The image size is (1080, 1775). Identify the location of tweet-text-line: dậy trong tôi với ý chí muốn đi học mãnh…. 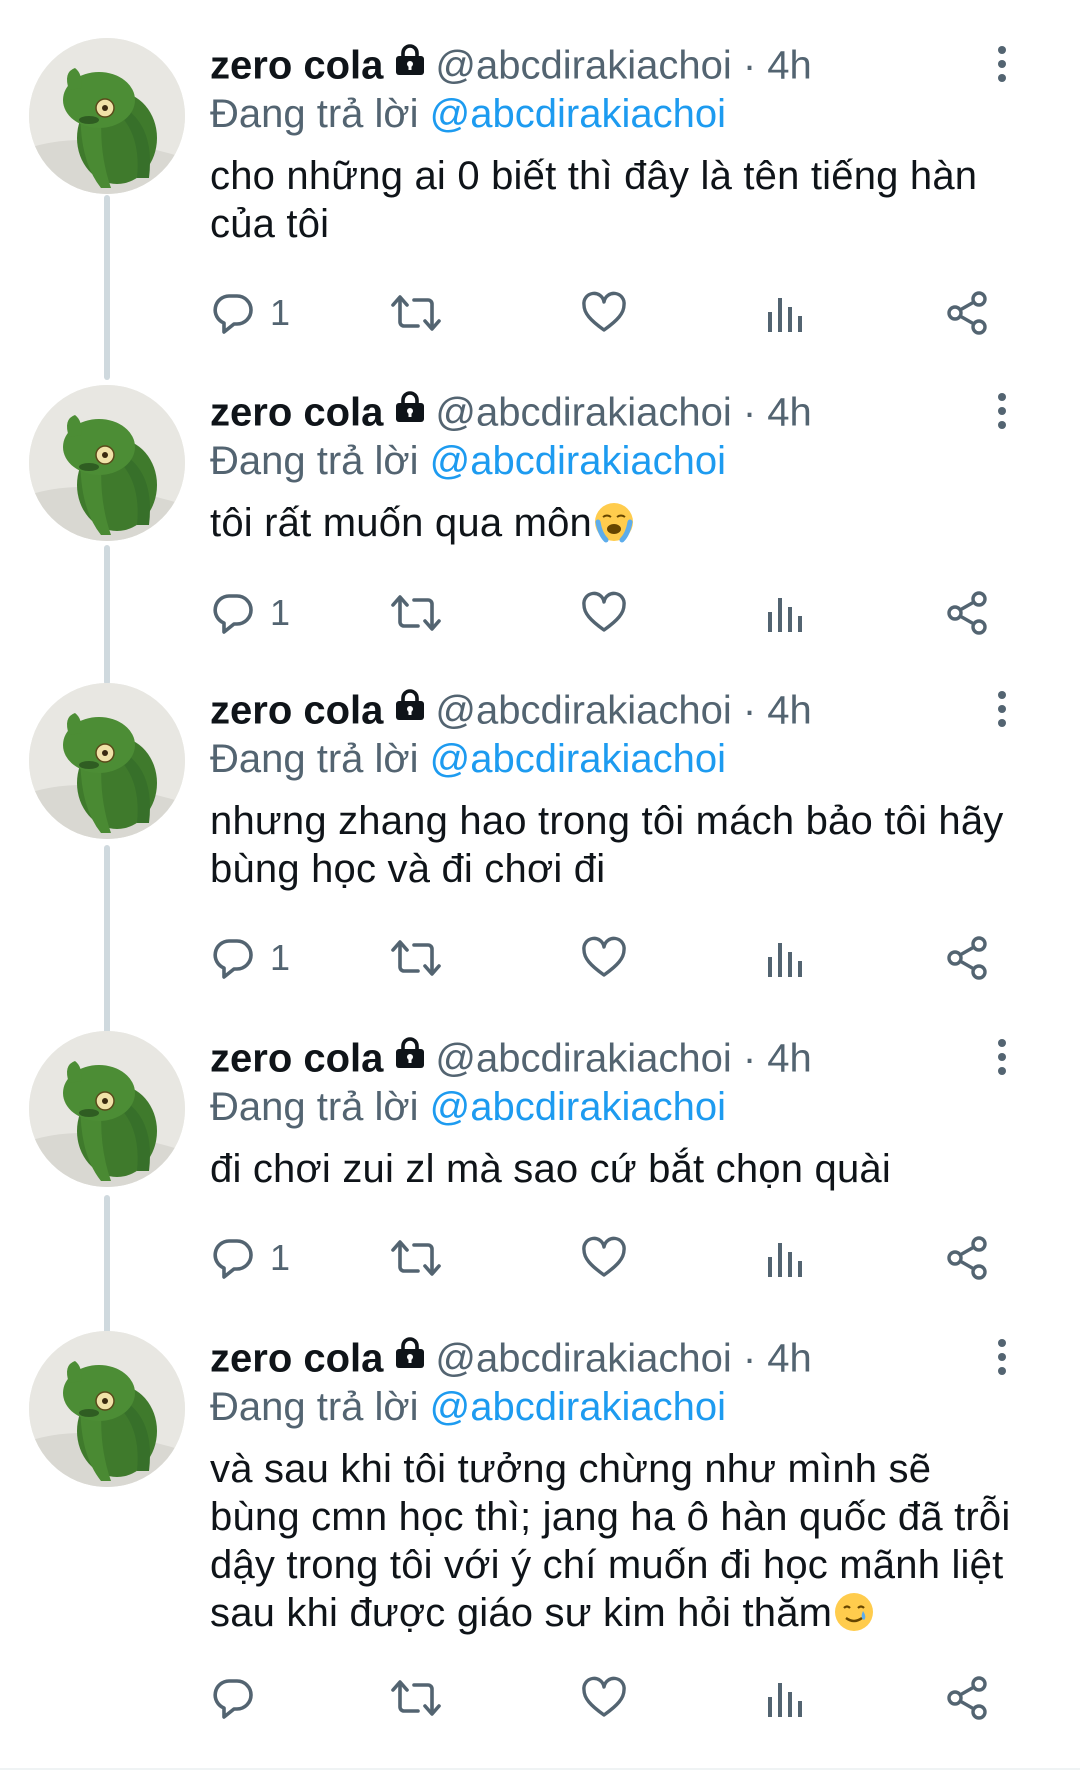
(607, 1565).